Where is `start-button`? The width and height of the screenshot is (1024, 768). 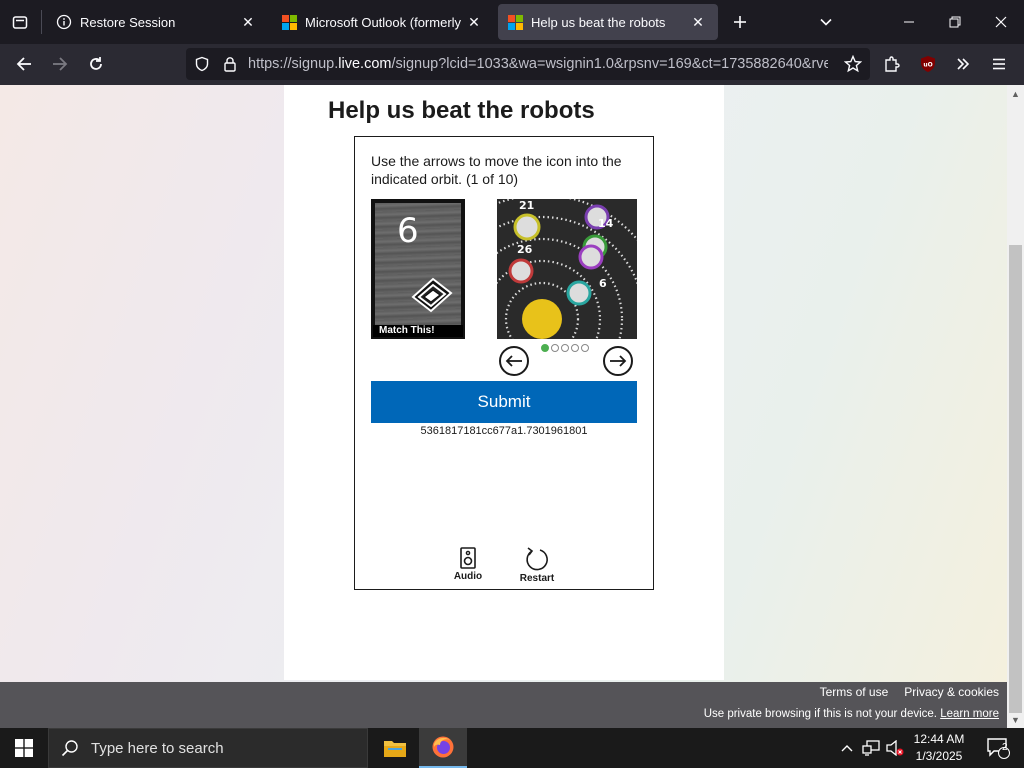
start-button is located at coordinates (24, 748).